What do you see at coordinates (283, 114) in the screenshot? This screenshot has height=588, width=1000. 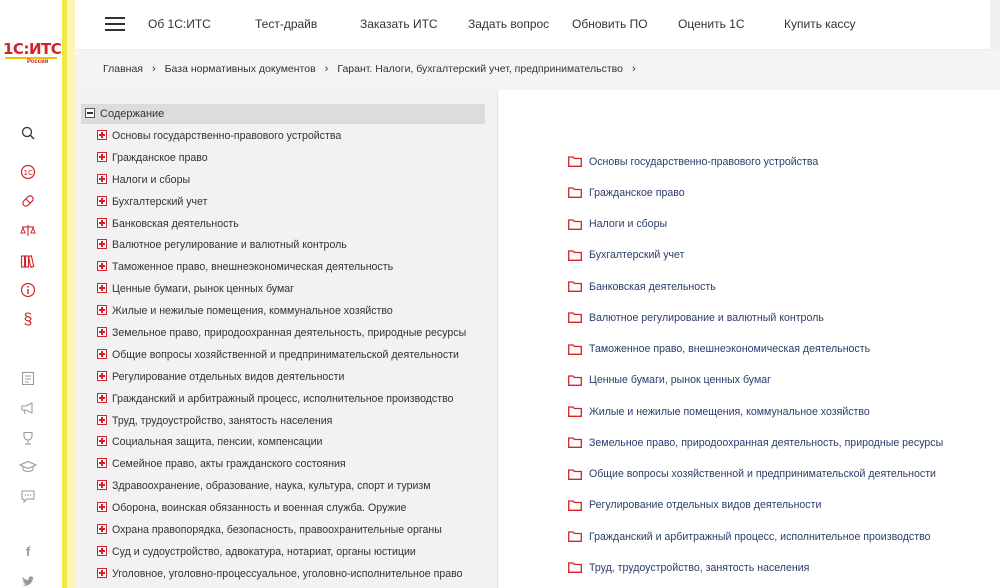 I see `tree-root-contents: Содержание` at bounding box center [283, 114].